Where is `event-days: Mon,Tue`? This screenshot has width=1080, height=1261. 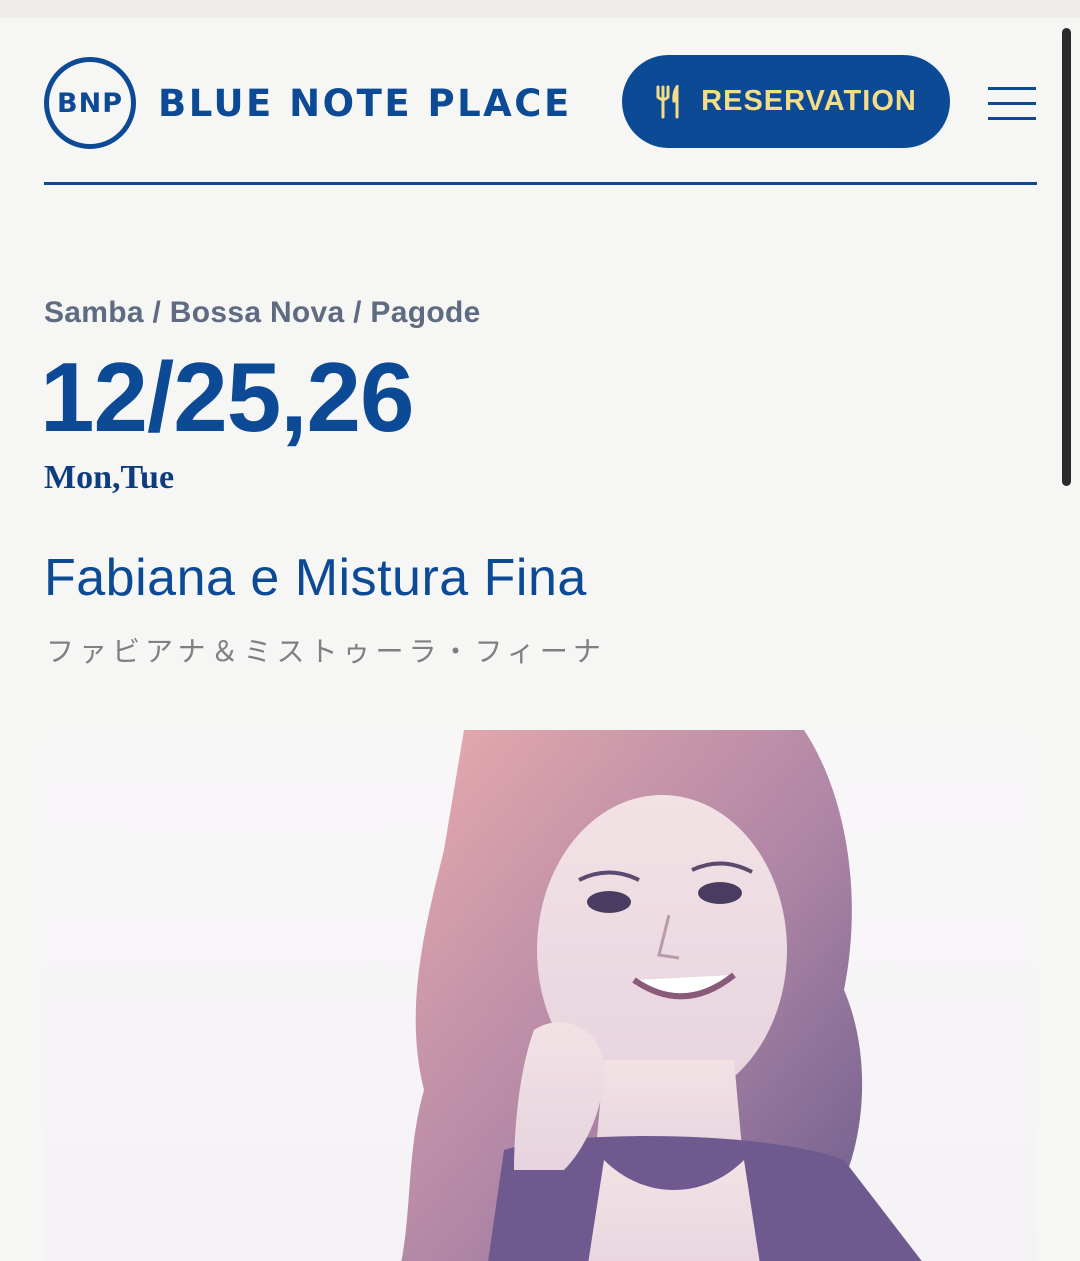 event-days: Mon,Tue is located at coordinates (109, 477).